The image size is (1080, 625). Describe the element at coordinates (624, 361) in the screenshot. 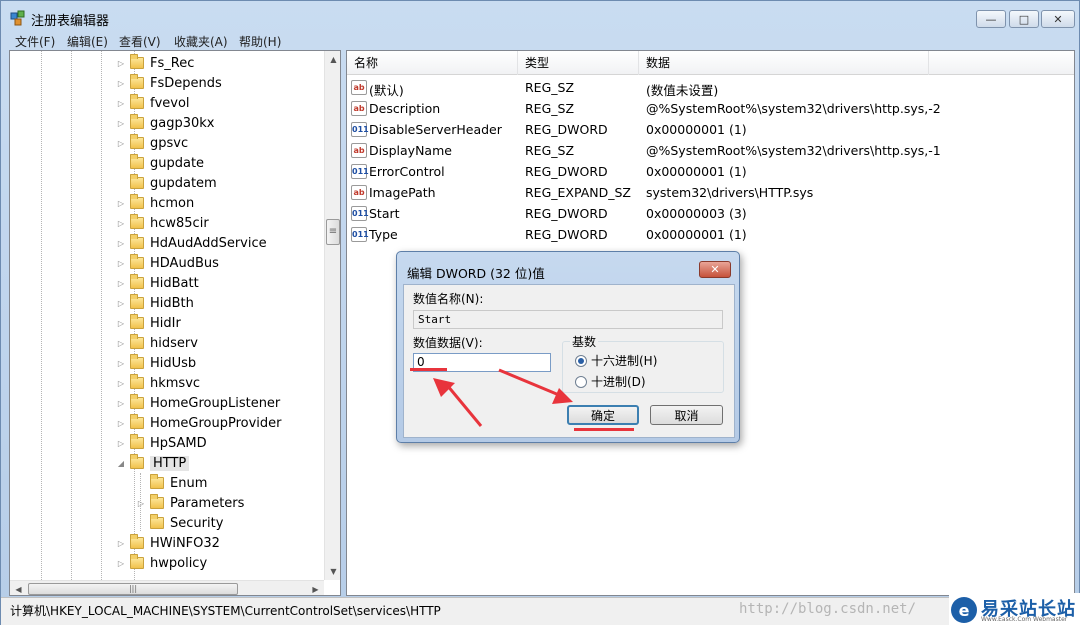

I see `hex-label: 十六进制(H)` at that location.